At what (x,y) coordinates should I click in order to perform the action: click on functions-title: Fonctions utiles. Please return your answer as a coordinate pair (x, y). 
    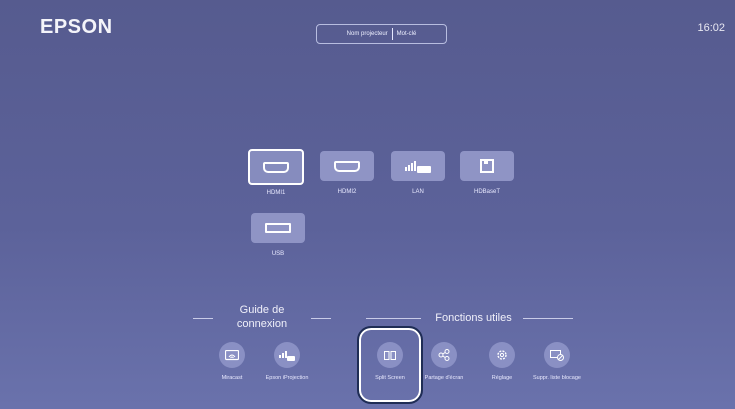
    Looking at the image, I should click on (473, 318).